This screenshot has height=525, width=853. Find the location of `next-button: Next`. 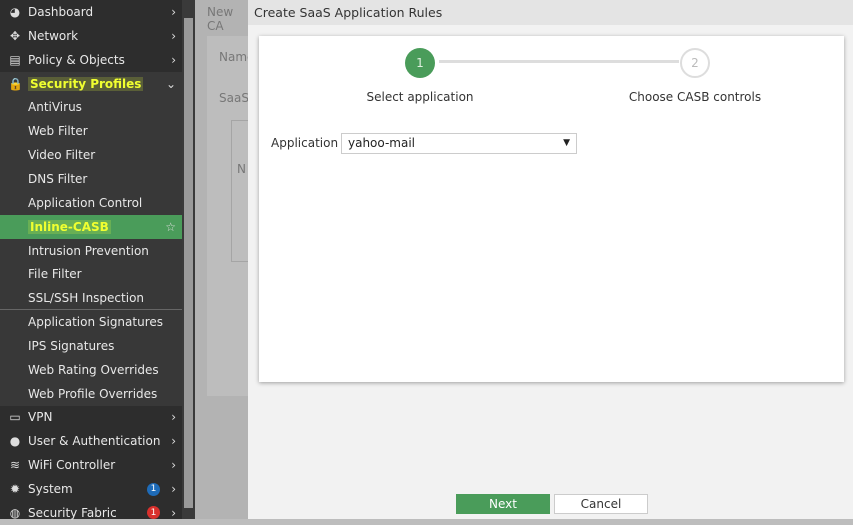

next-button: Next is located at coordinates (503, 504).